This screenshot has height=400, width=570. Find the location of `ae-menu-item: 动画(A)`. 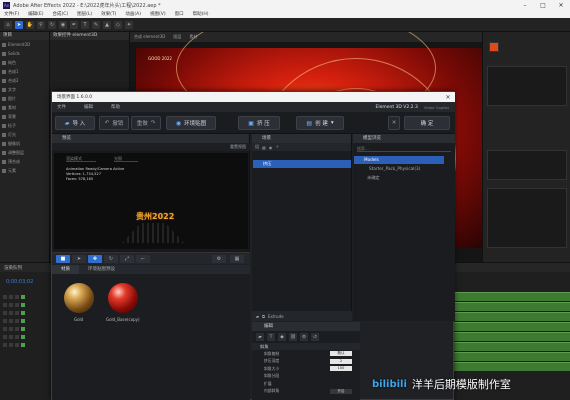

ae-menu-item: 动画(A) is located at coordinates (133, 14).